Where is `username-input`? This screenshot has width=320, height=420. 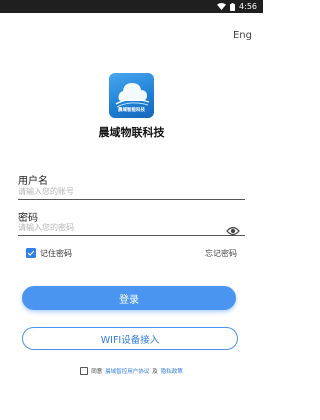 username-input is located at coordinates (131, 192).